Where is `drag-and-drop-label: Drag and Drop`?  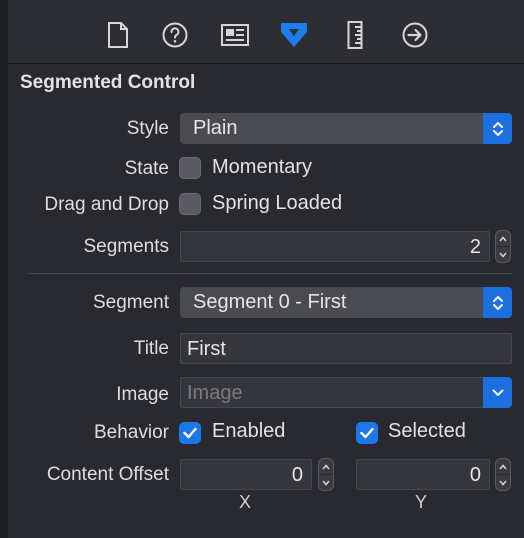 drag-and-drop-label: Drag and Drop is located at coordinates (106, 204).